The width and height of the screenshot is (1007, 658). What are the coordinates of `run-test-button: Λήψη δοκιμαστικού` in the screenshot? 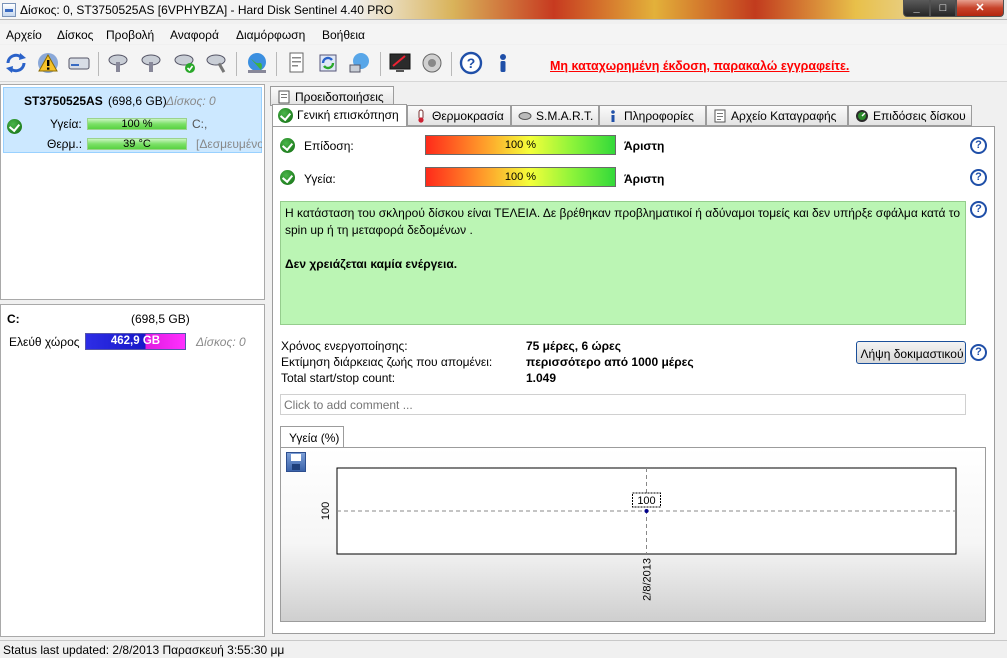 It's located at (911, 352).